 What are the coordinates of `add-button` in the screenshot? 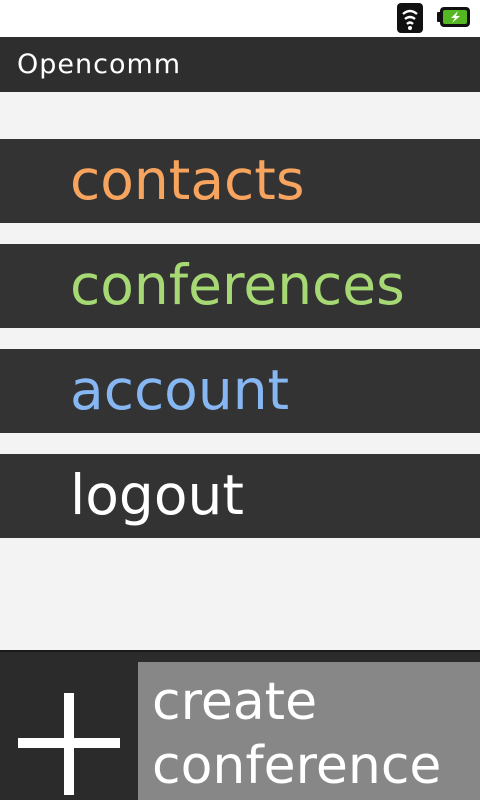 It's located at (68, 731).